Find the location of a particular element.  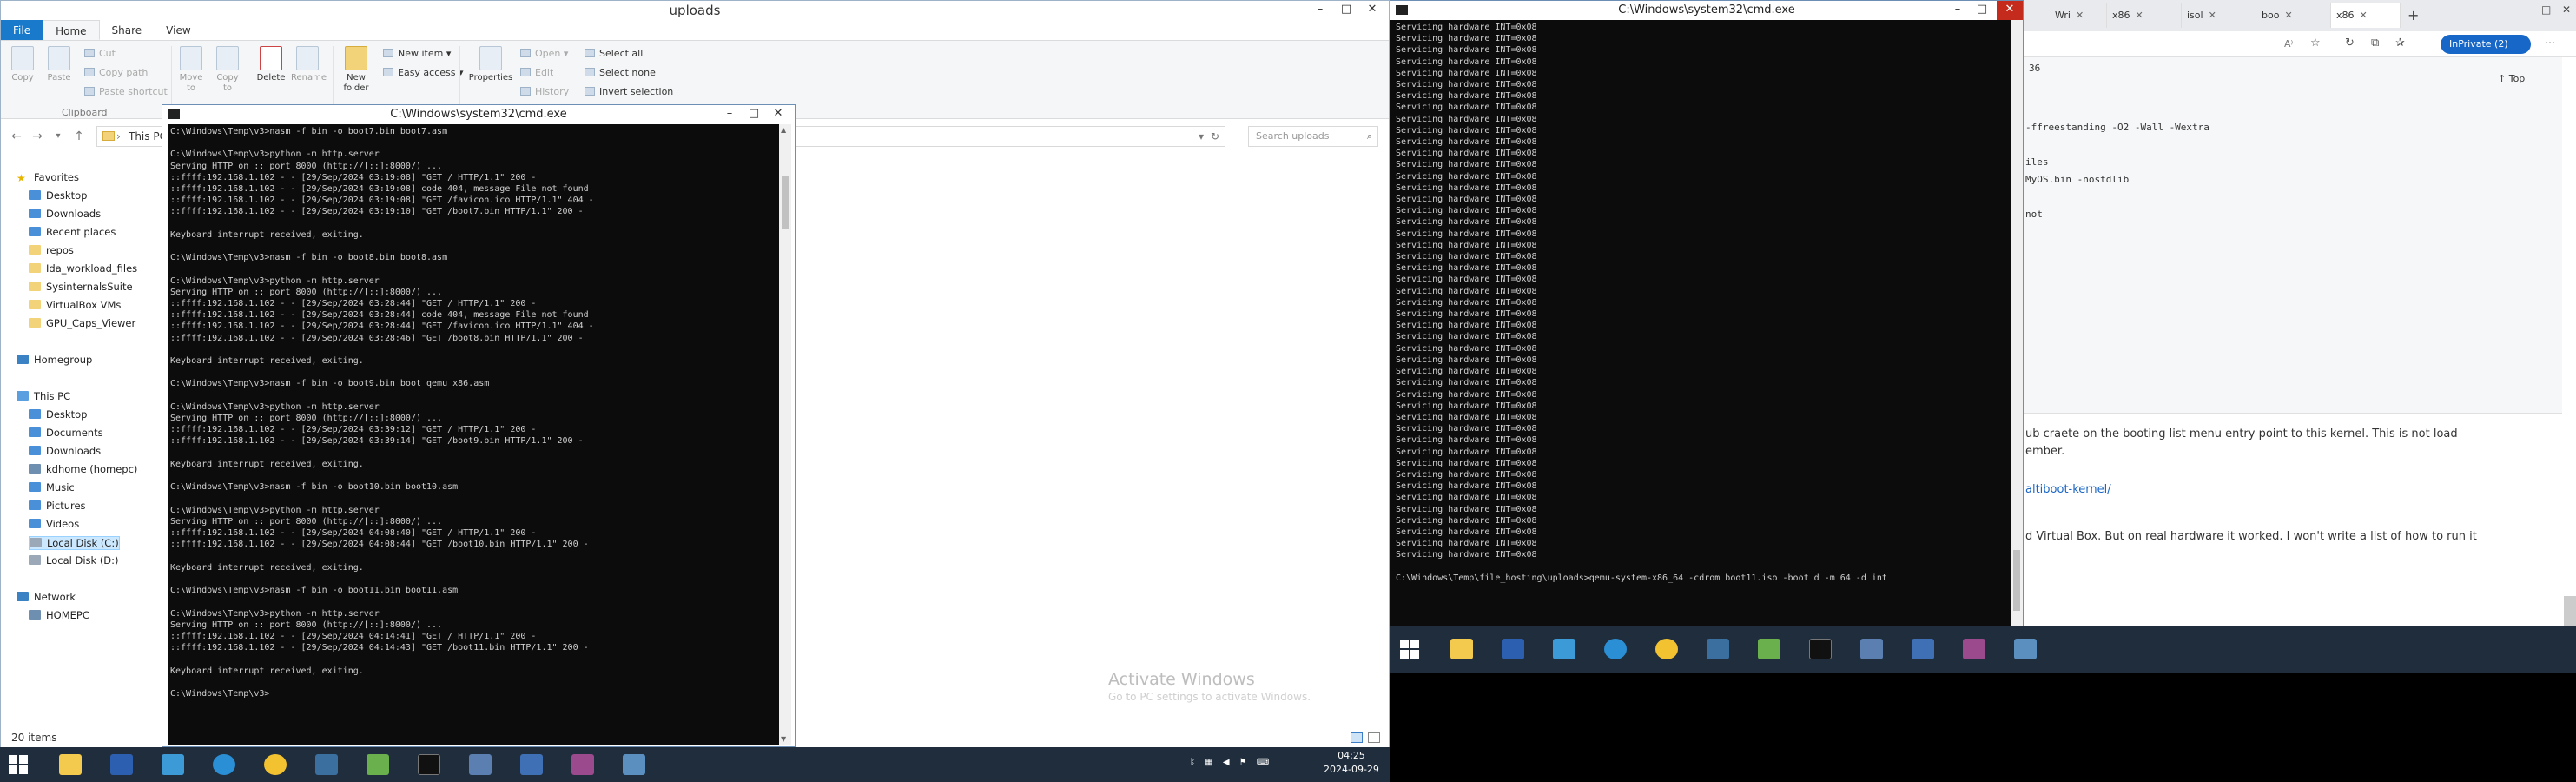

tab-view: View is located at coordinates (178, 30).